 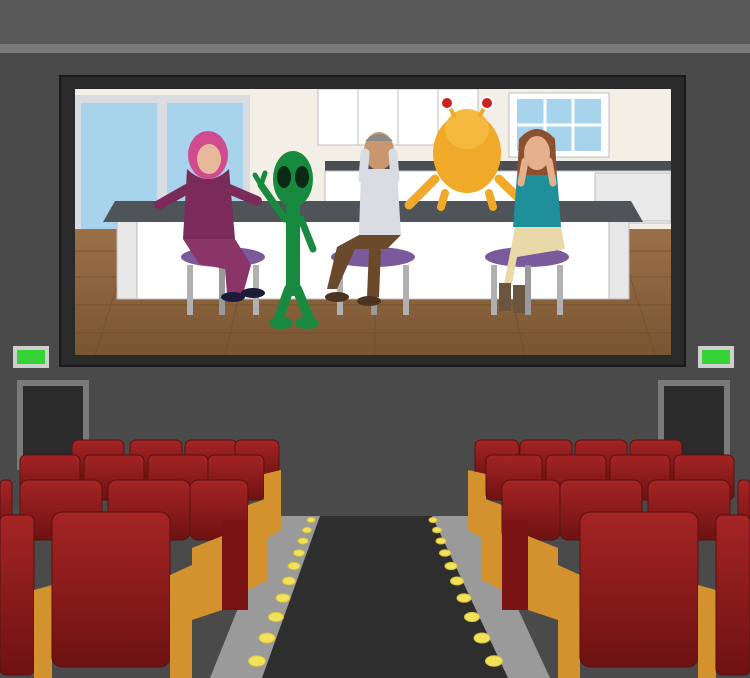 What do you see at coordinates (375, 48) in the screenshot?
I see `ceiling-trim` at bounding box center [375, 48].